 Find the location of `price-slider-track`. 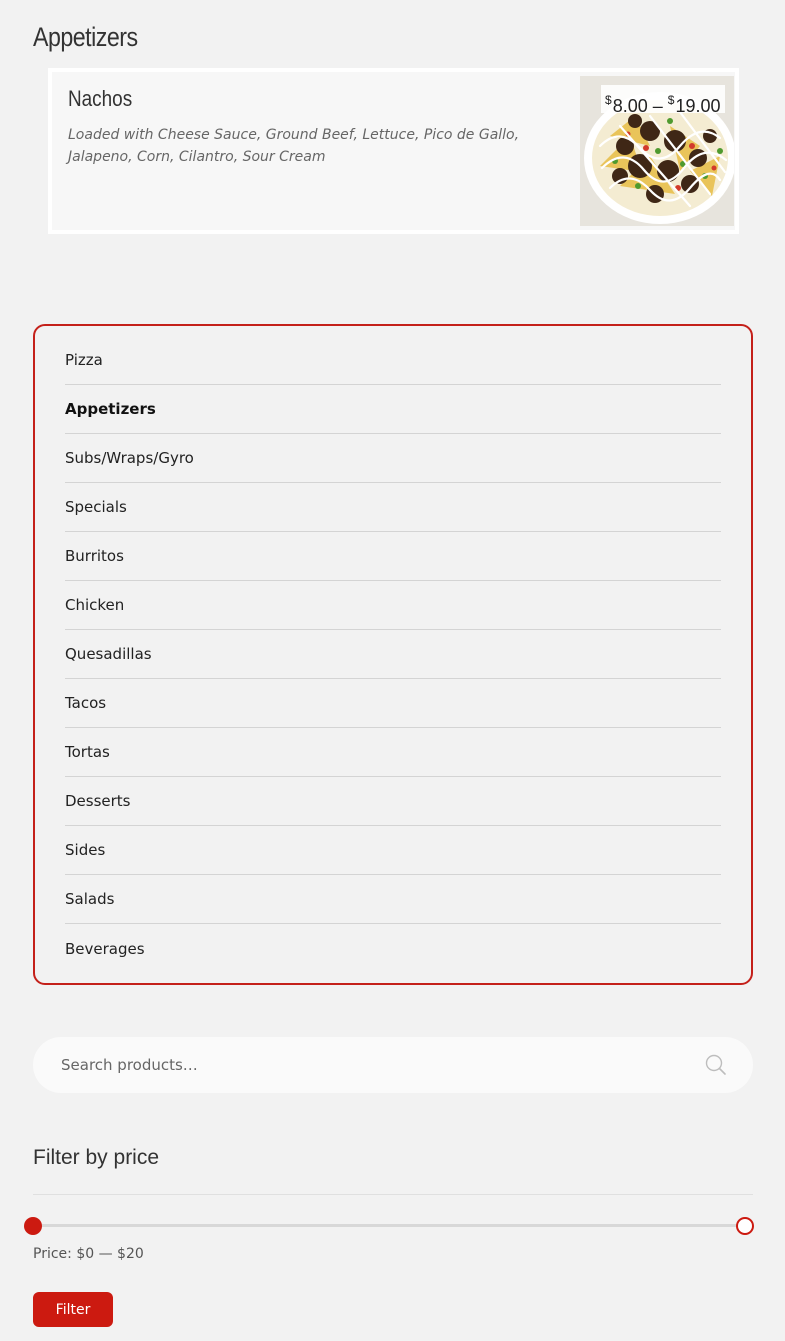

price-slider-track is located at coordinates (389, 1225).